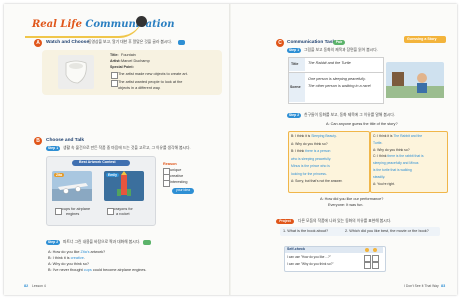 This screenshot has width=461, height=298. I want to click on self-check-title: Self-check, so click(296, 249).